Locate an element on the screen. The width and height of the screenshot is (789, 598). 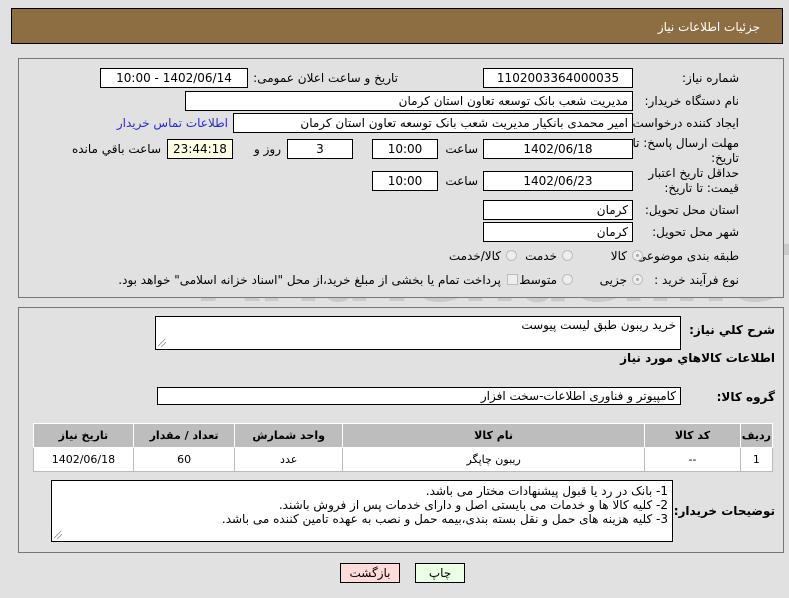
col-unit: واحد شمارش is located at coordinates (288, 435).